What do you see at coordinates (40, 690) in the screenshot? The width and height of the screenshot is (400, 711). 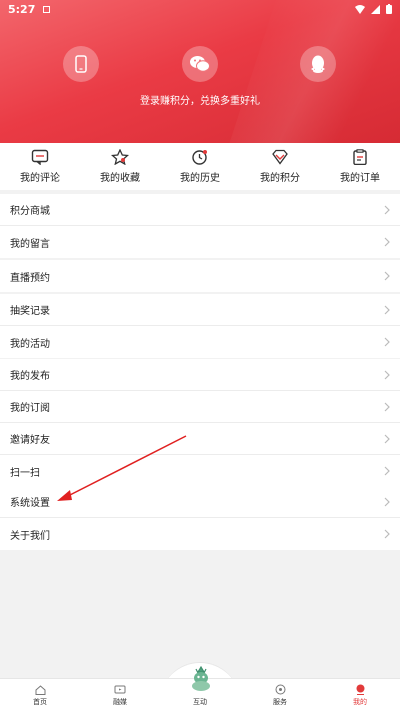 I see `home-icon` at bounding box center [40, 690].